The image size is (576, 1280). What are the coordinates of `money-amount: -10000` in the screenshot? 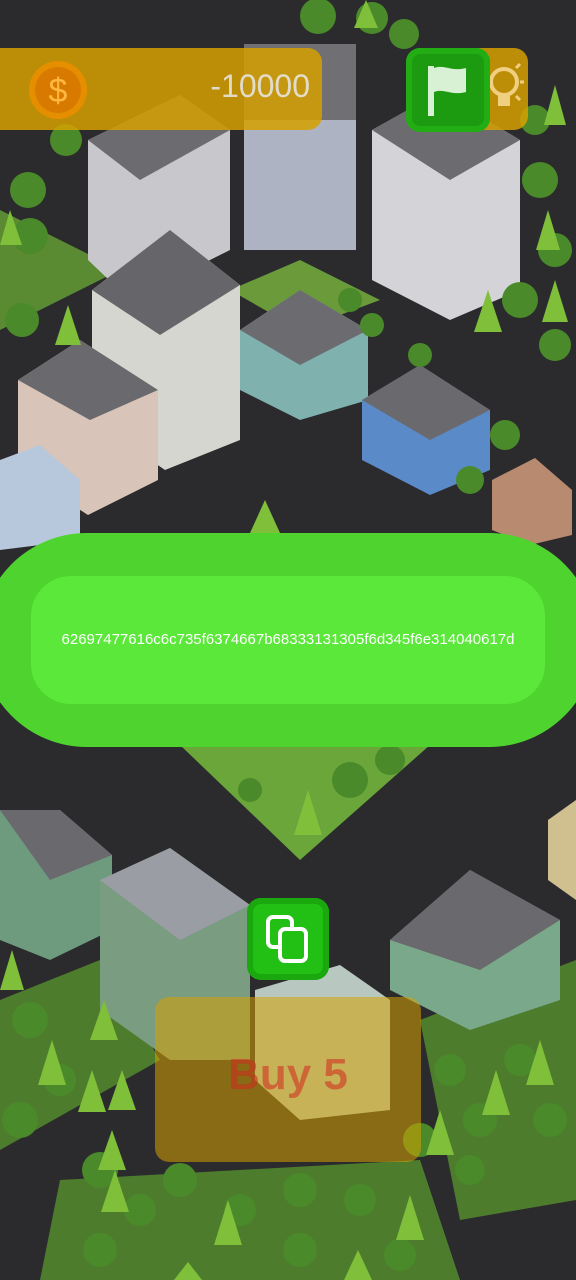 It's located at (260, 86).